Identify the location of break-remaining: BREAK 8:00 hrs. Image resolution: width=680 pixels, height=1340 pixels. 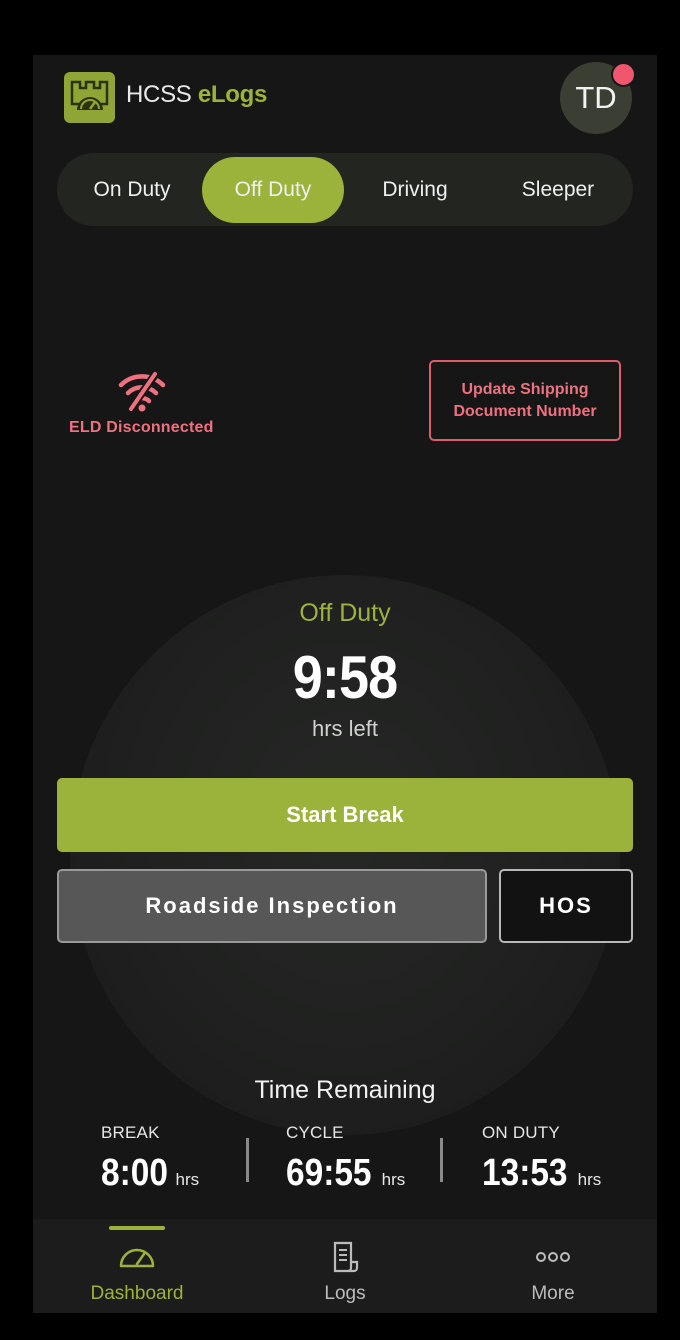
(150, 1159).